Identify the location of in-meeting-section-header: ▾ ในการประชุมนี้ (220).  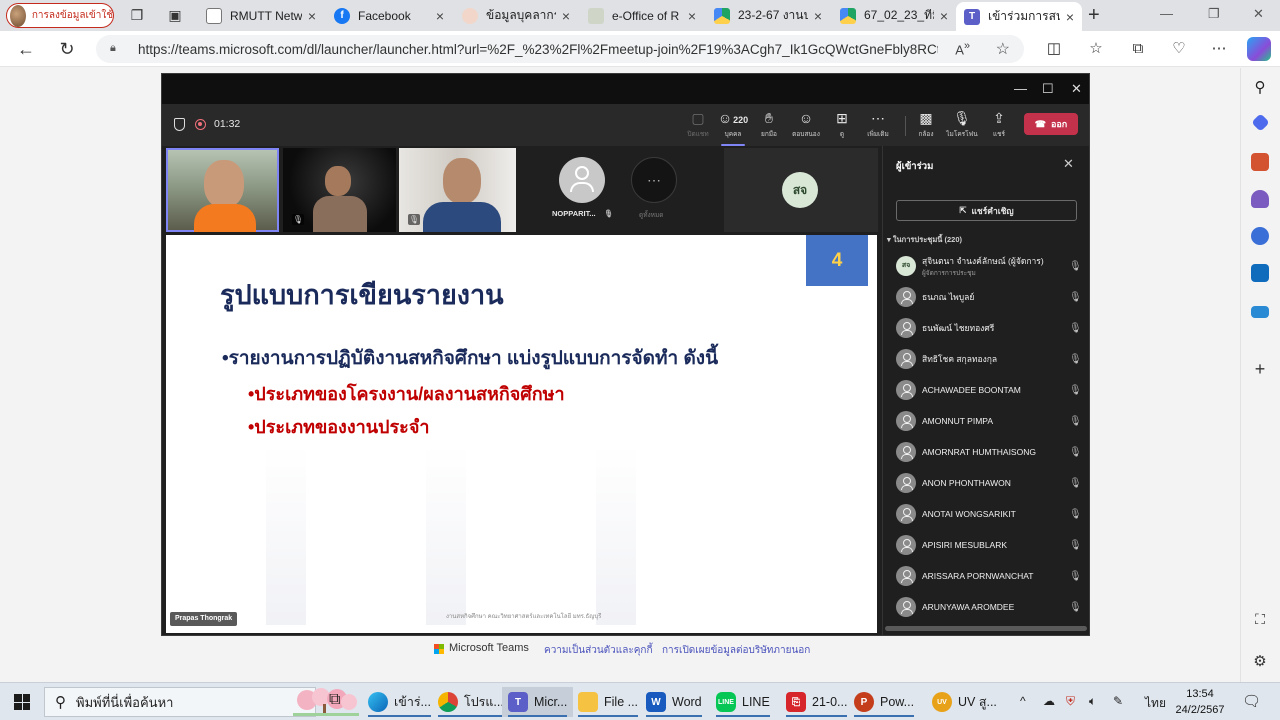
(924, 240).